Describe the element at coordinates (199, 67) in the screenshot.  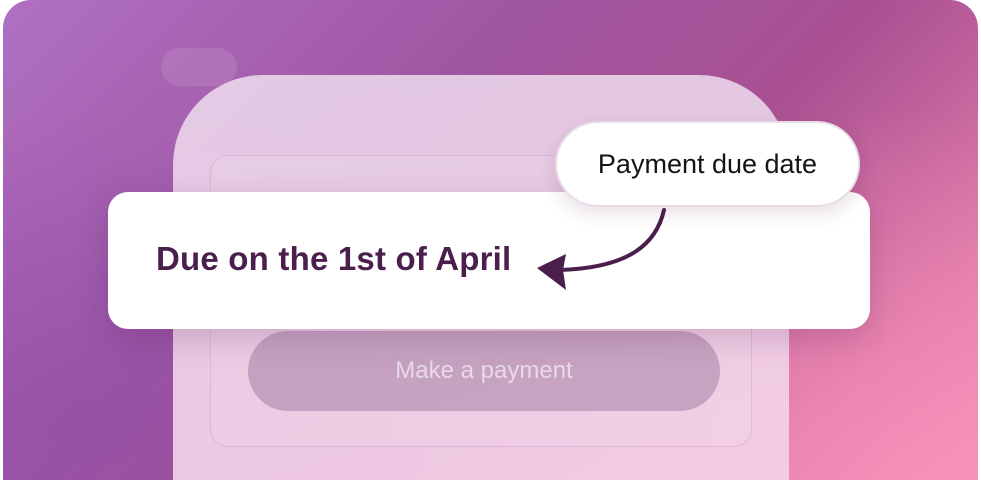
I see `ghost-pill` at that location.